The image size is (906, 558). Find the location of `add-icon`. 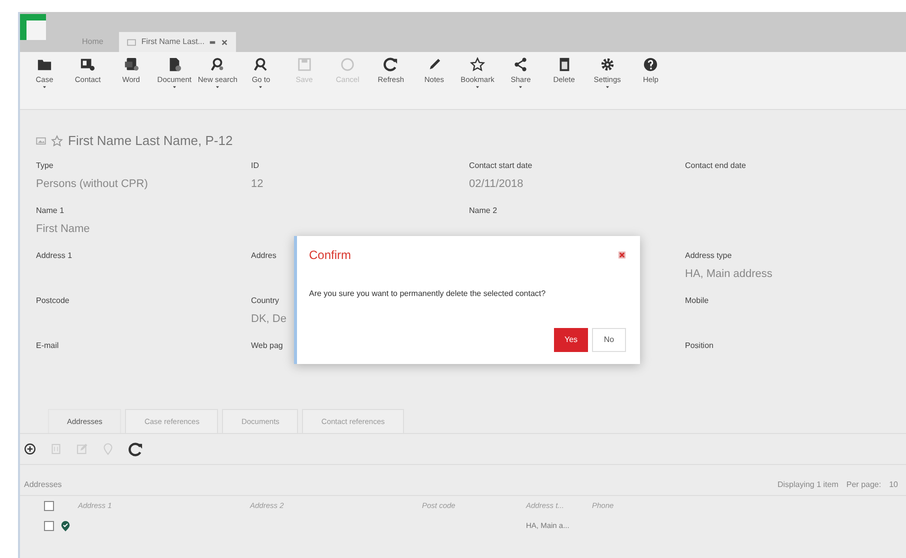

add-icon is located at coordinates (30, 449).